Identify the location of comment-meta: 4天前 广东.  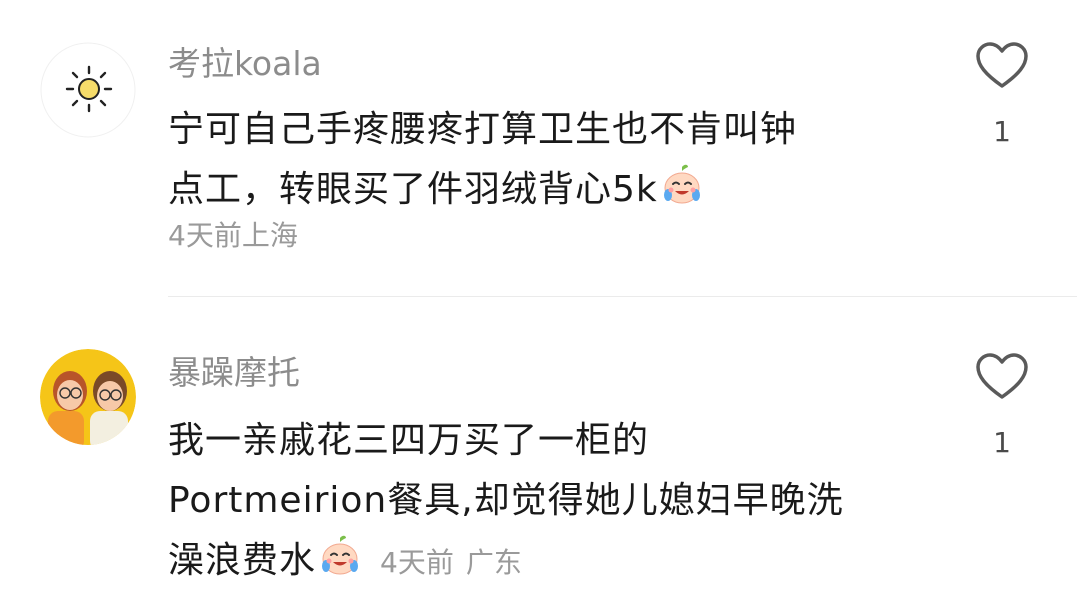
(451, 562).